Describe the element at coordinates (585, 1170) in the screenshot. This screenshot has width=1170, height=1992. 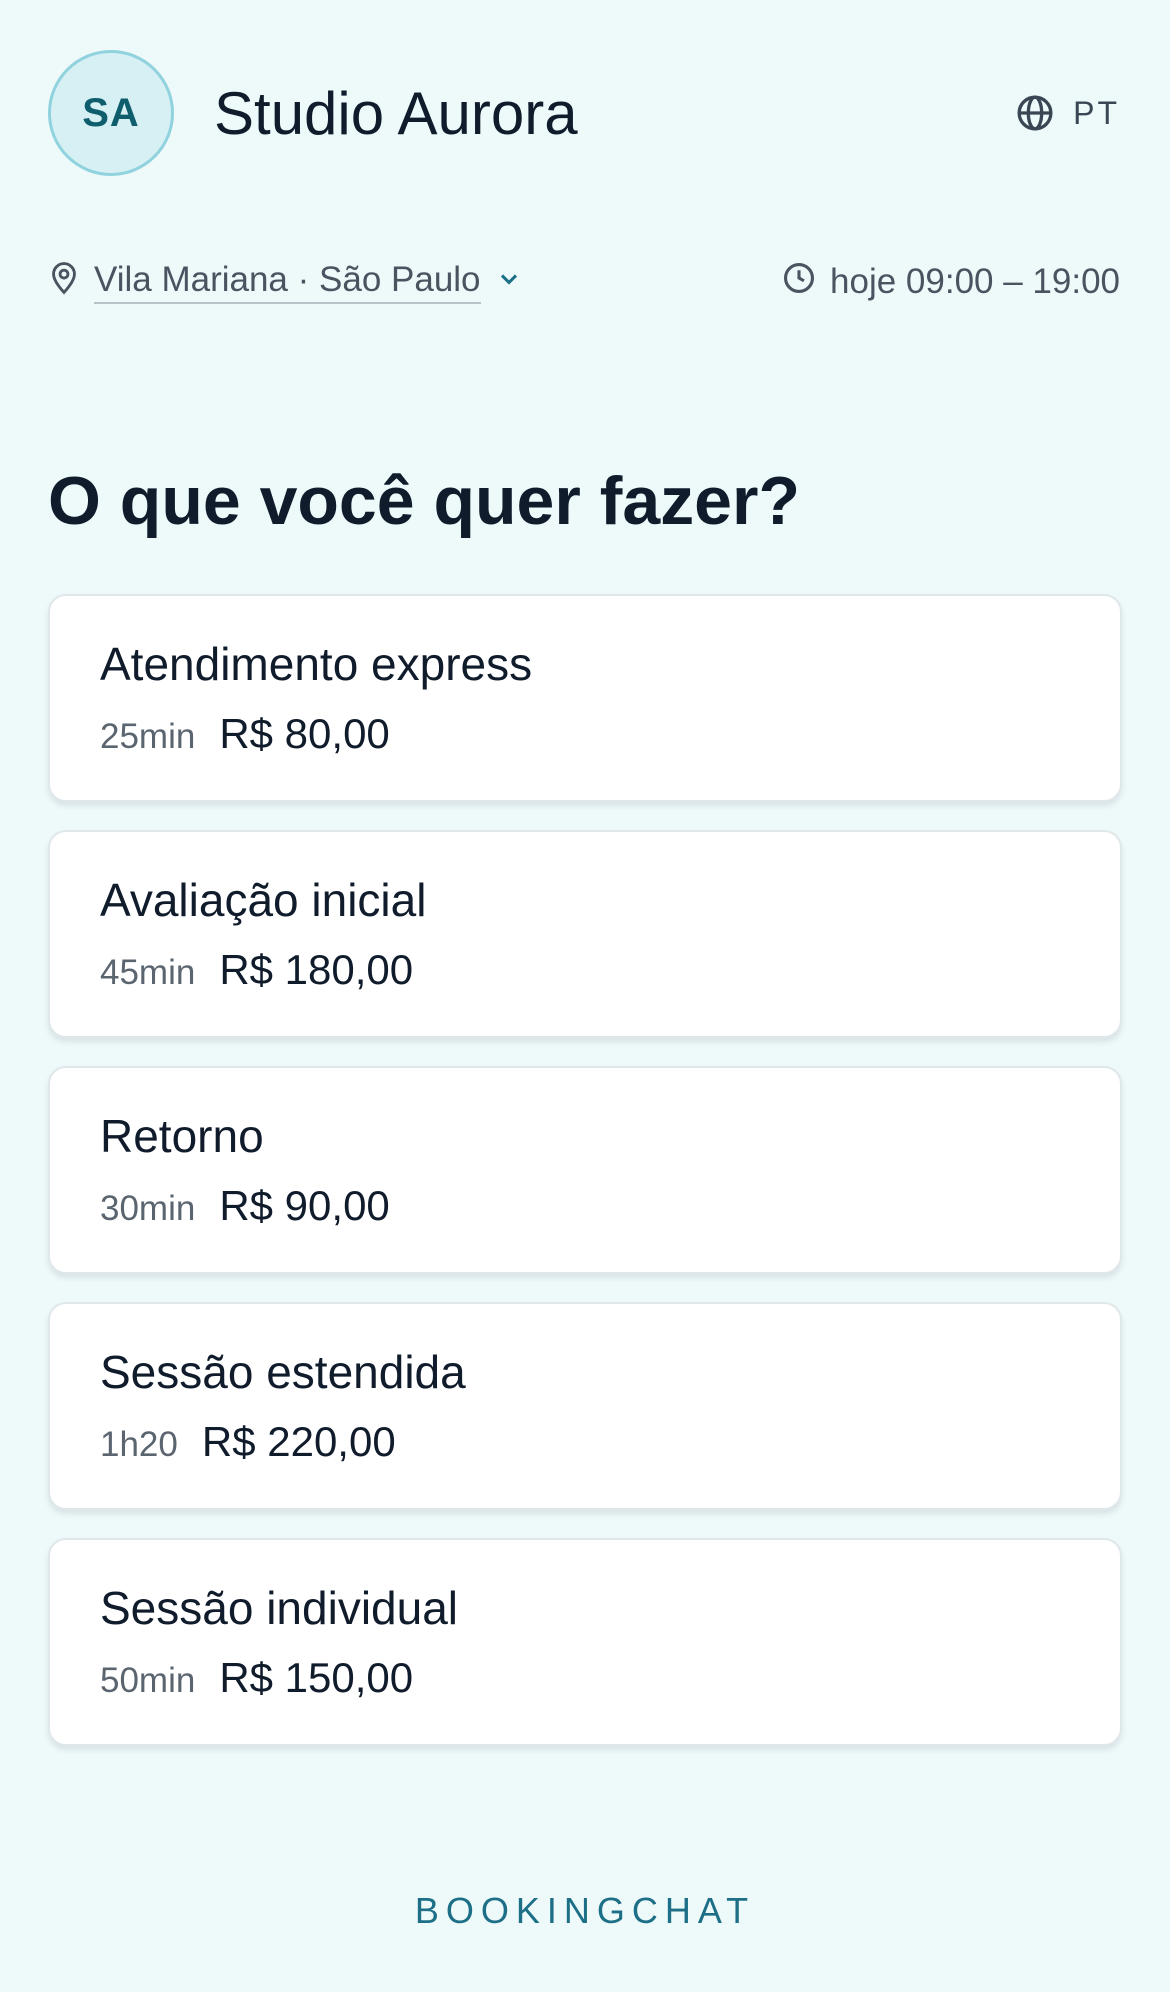
I see `service-card: Retorno 30min R$ 90,00` at that location.